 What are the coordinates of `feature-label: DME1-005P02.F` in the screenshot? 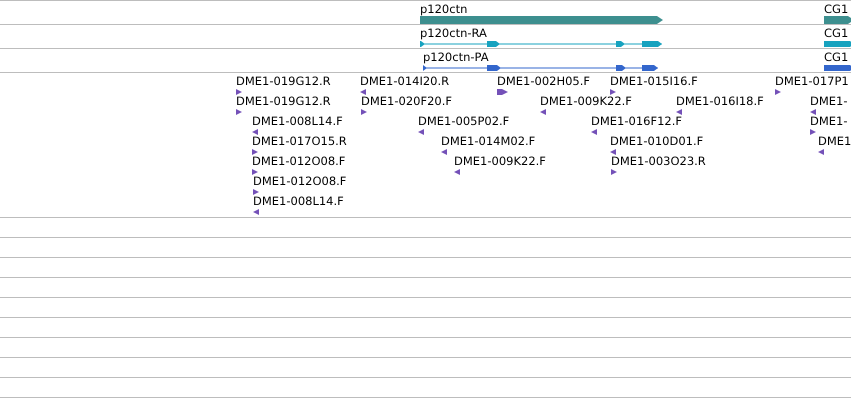 It's located at (464, 121).